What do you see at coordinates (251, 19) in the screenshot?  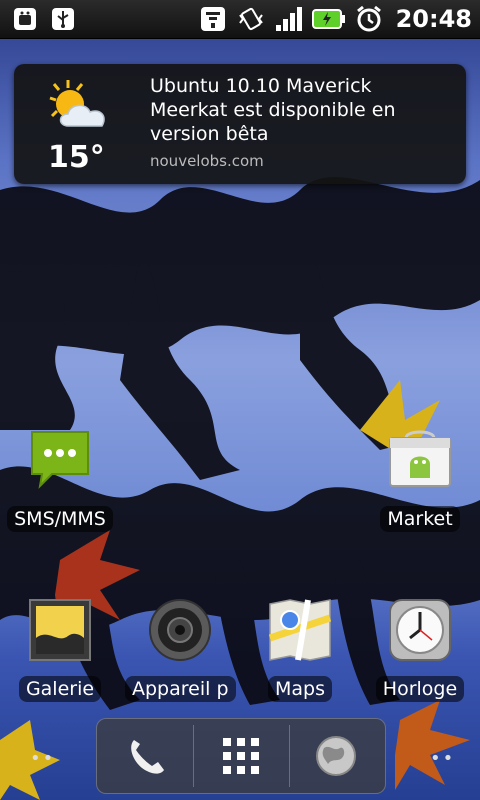 I see `vibrate-icon` at bounding box center [251, 19].